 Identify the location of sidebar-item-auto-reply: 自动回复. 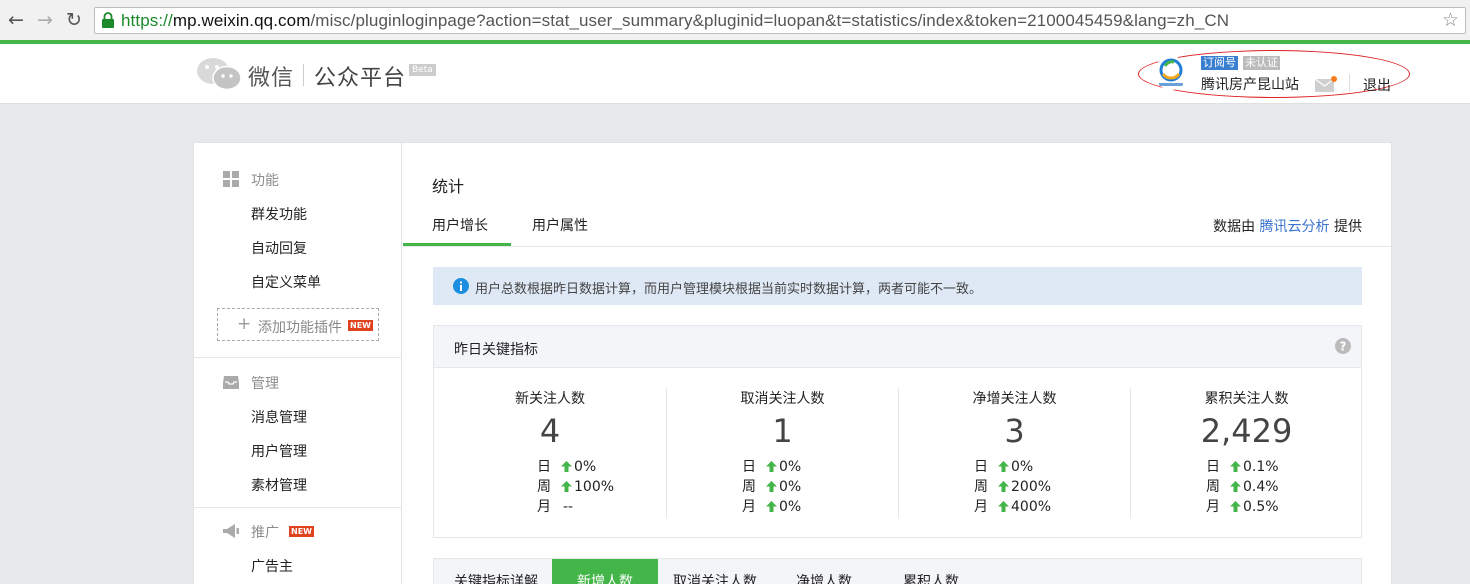
(279, 248).